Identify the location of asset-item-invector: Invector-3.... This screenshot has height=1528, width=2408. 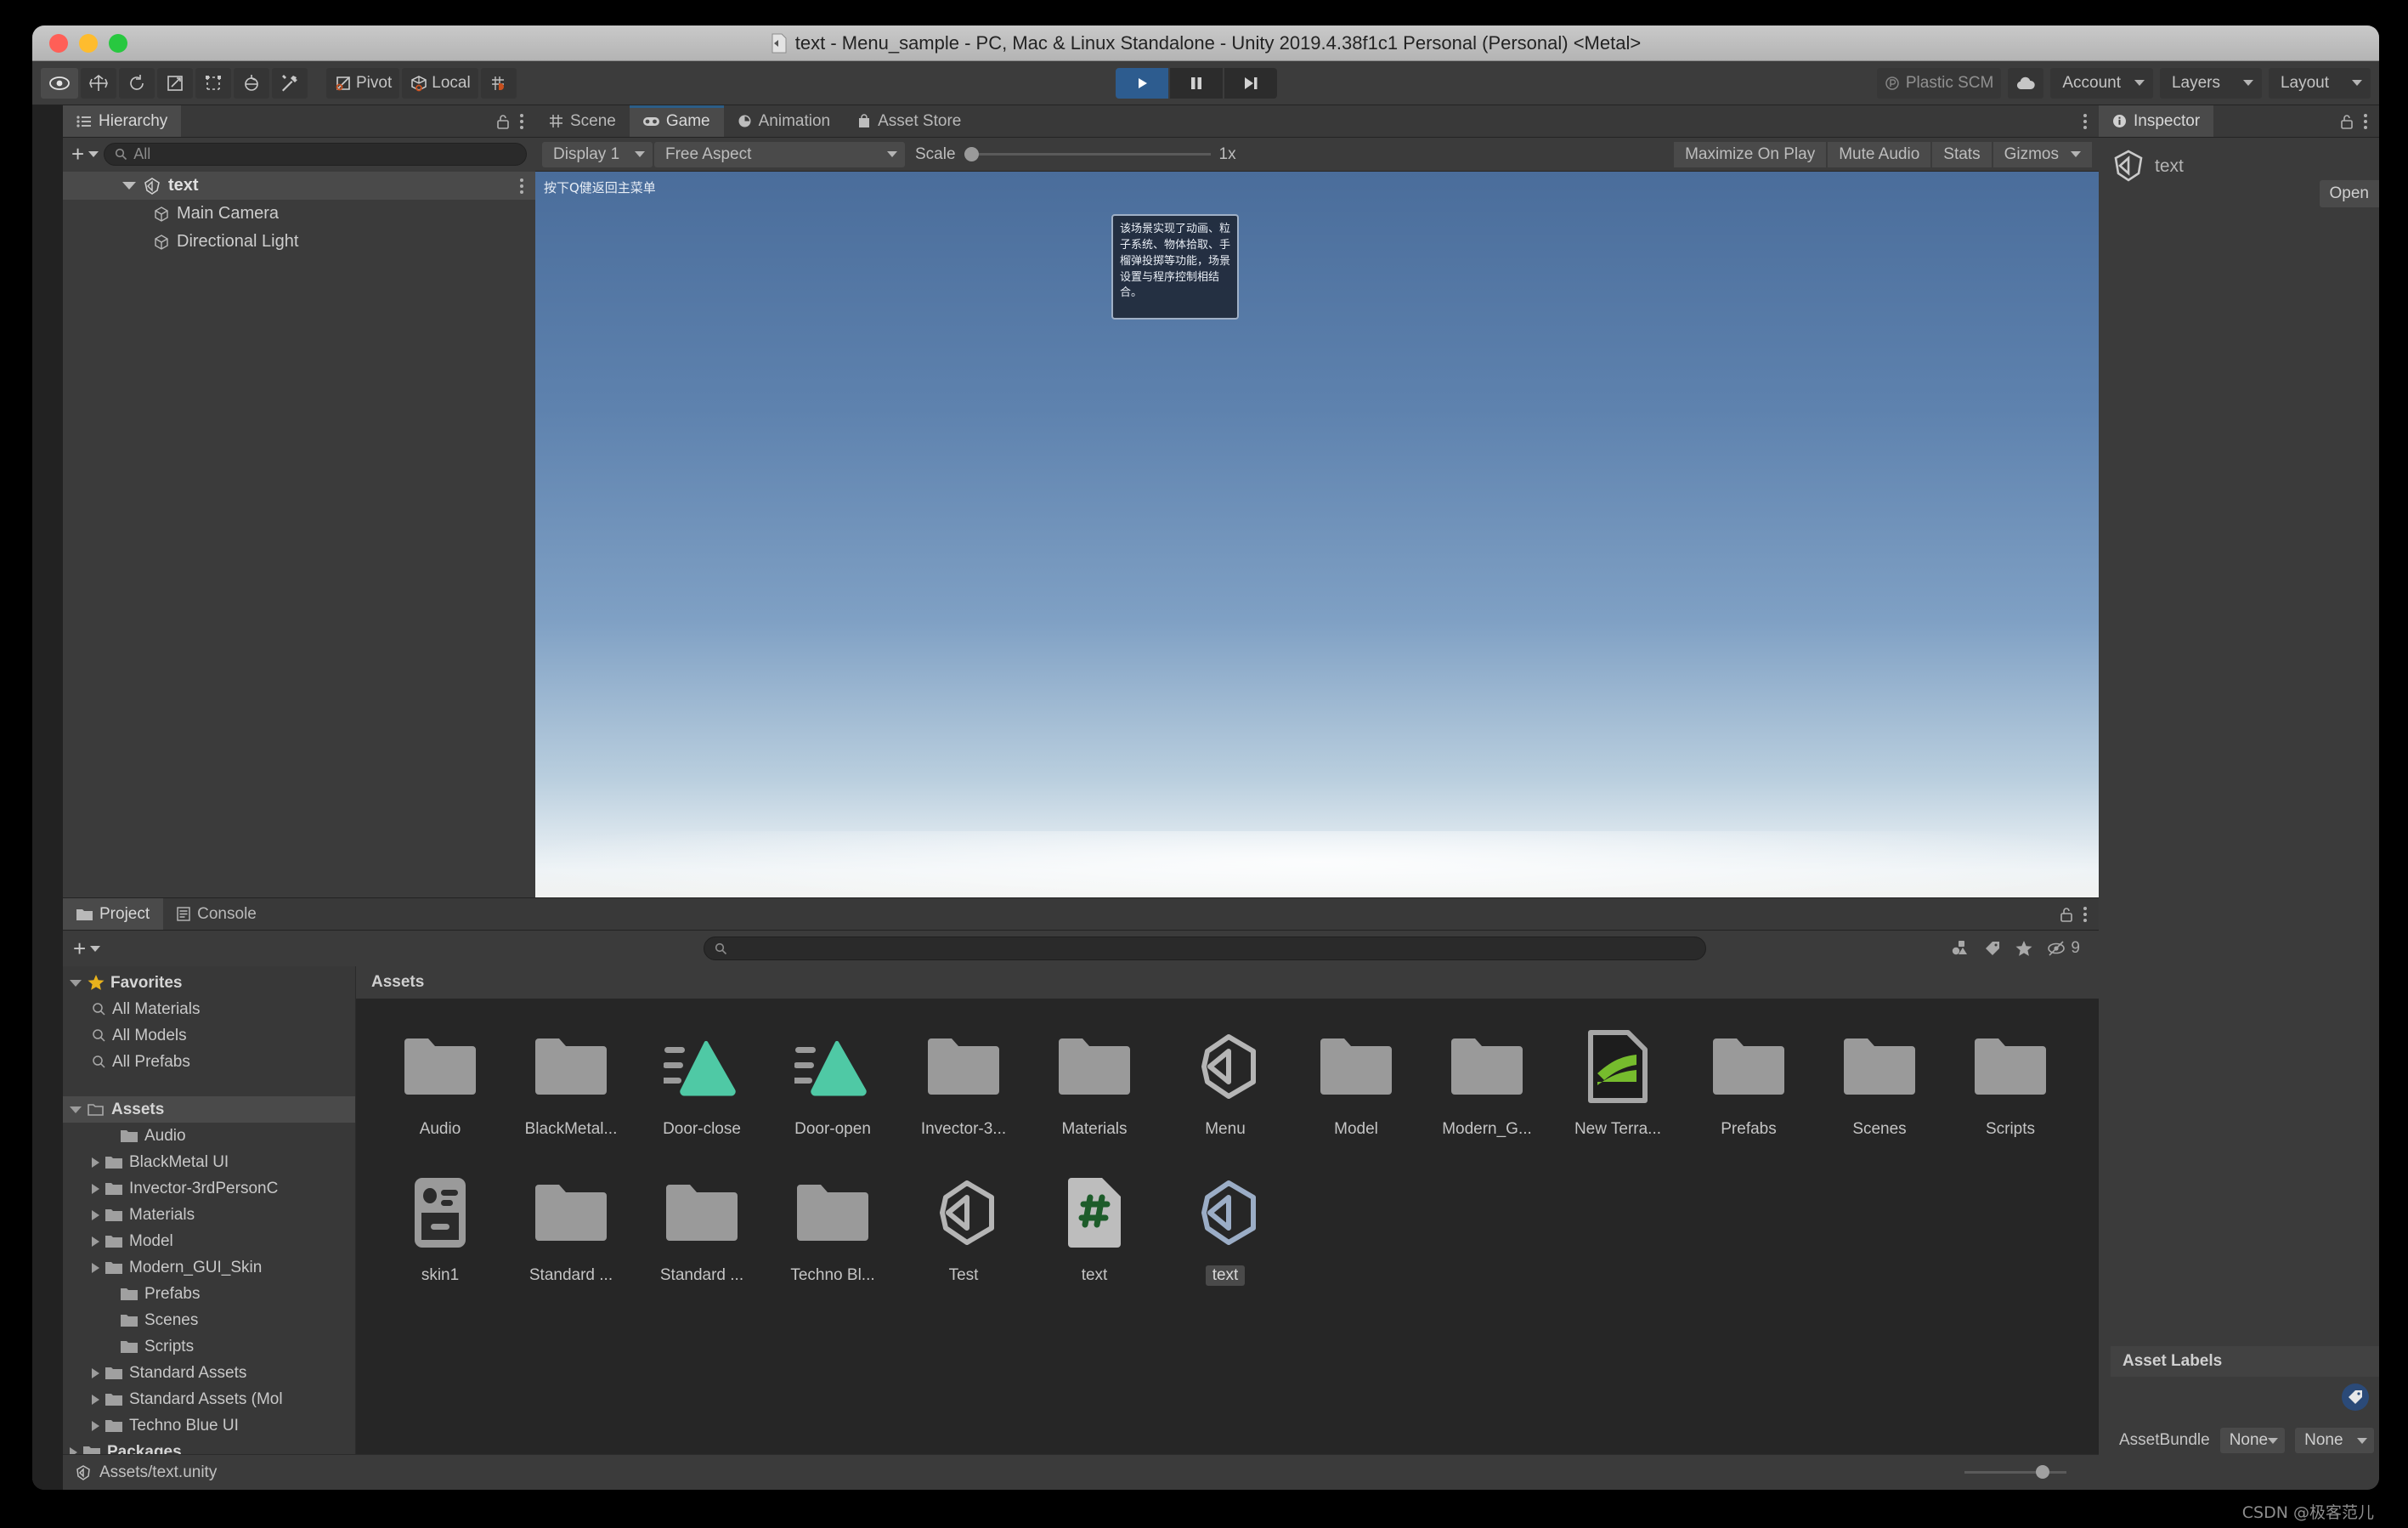
(963, 1090).